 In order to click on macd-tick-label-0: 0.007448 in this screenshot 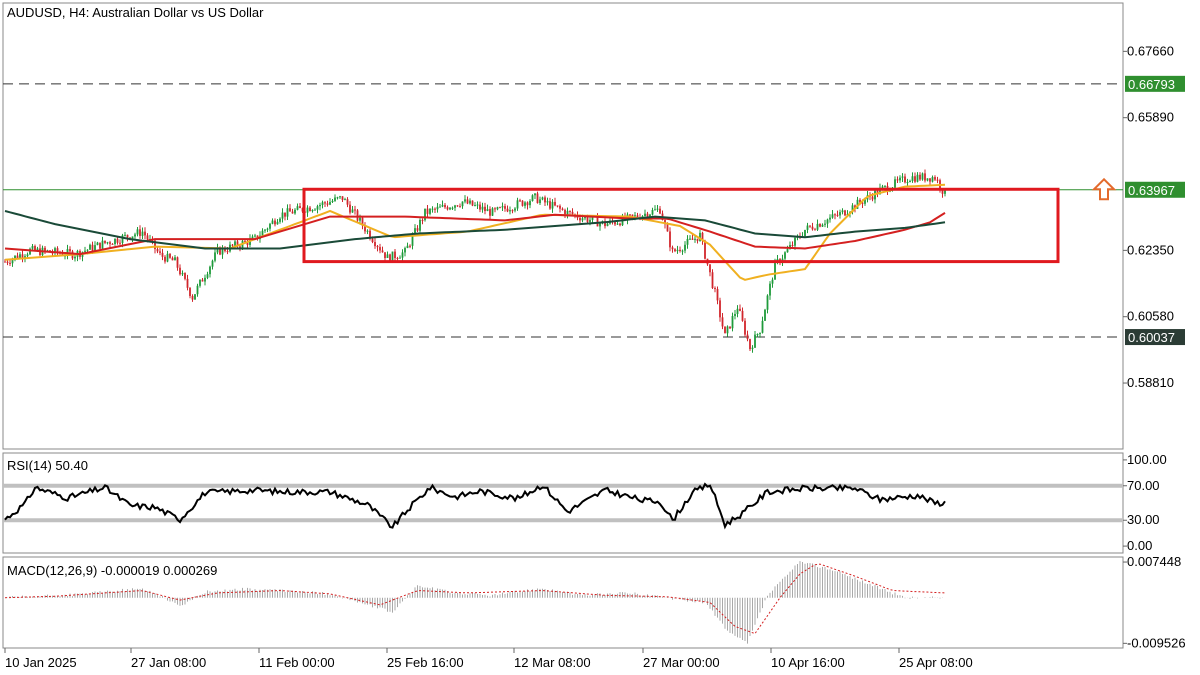, I will do `click(1154, 561)`.